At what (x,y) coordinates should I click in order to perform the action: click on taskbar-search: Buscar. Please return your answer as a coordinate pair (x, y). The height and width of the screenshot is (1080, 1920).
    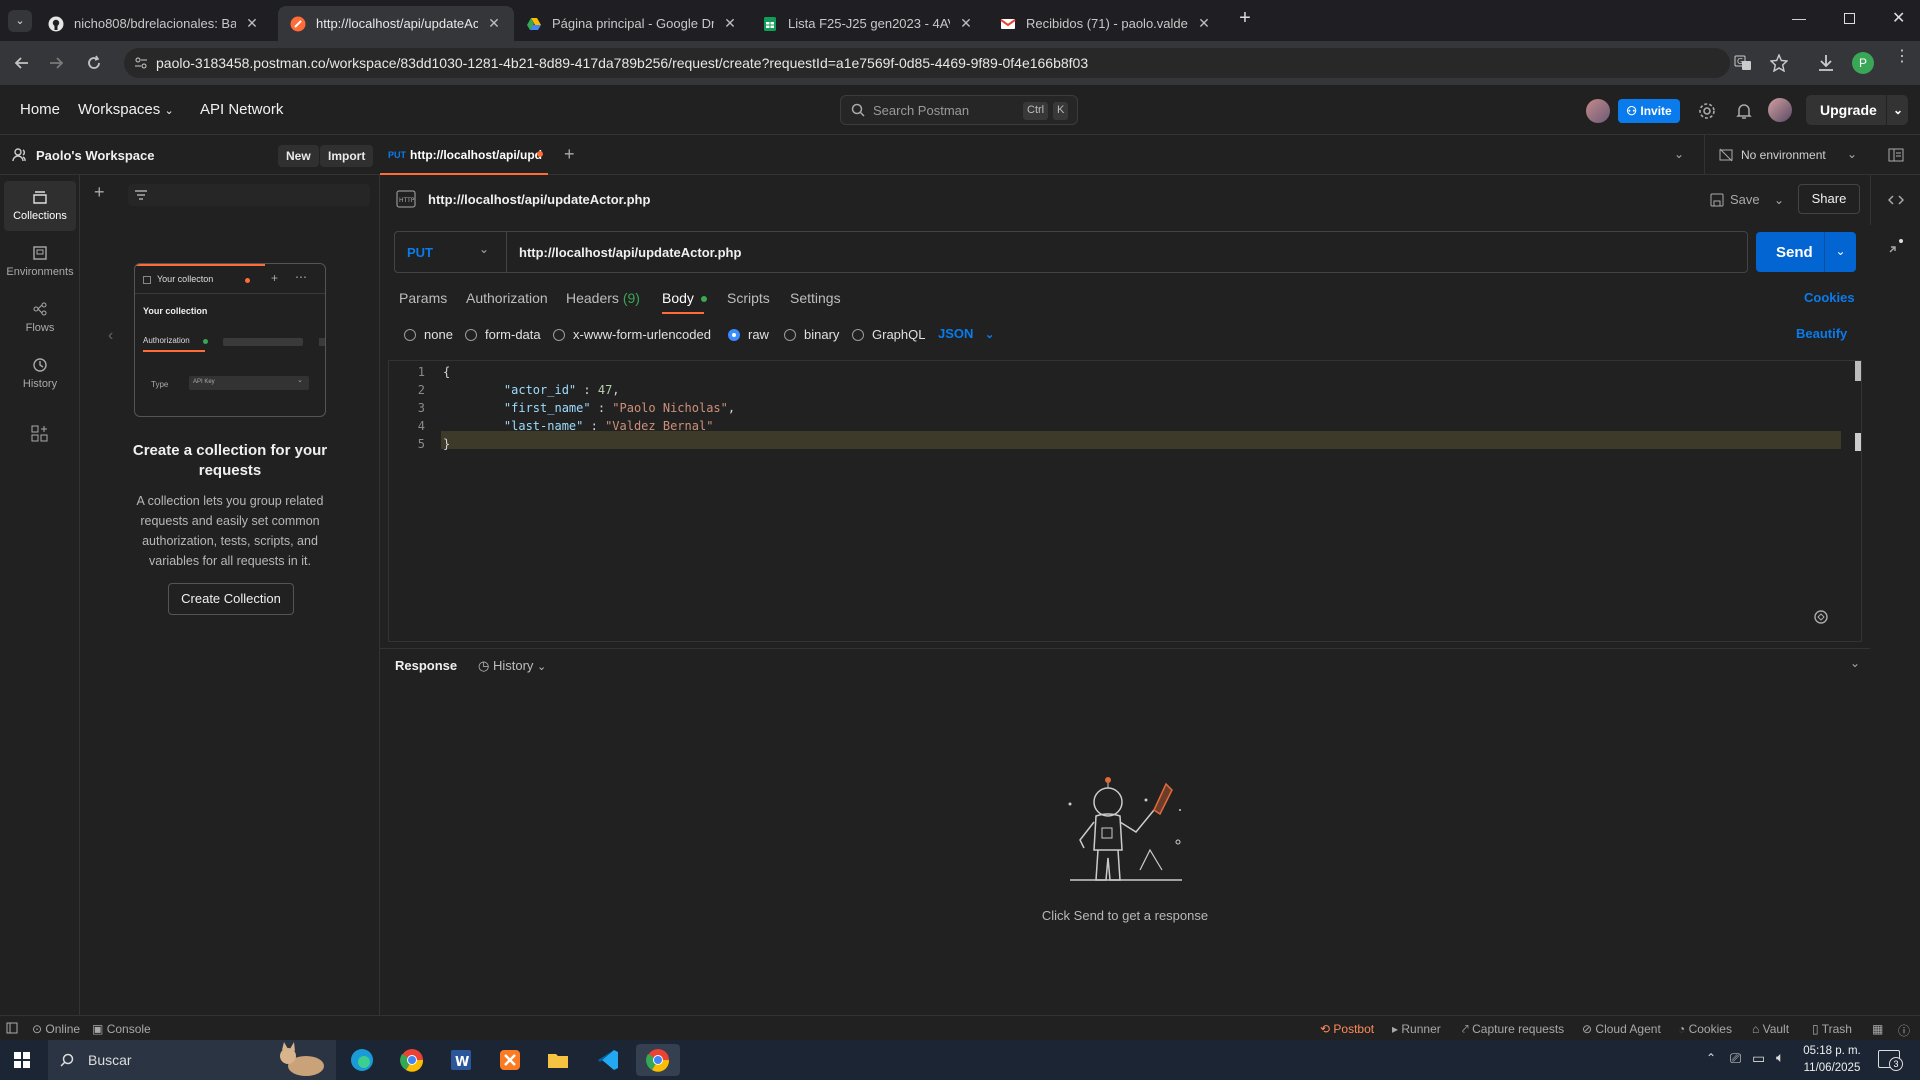
    Looking at the image, I should click on (192, 1060).